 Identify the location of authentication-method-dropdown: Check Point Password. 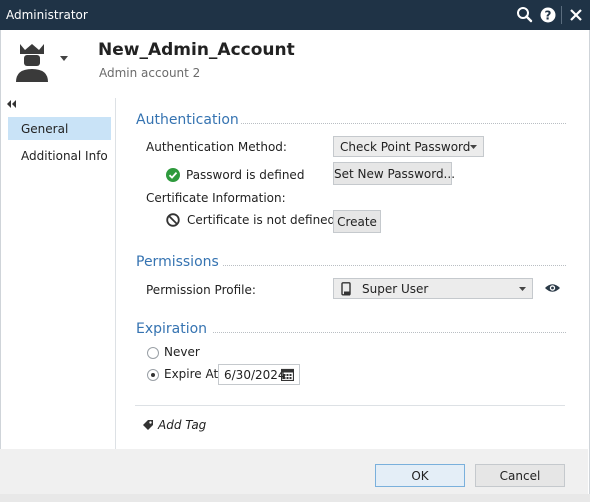
(408, 146).